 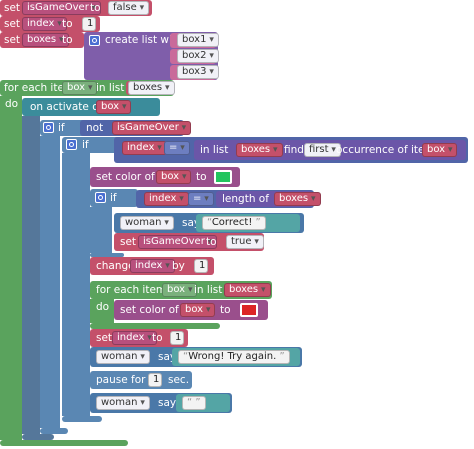 I want to click on wrong-text: Wrong! Try again., so click(x=234, y=357).